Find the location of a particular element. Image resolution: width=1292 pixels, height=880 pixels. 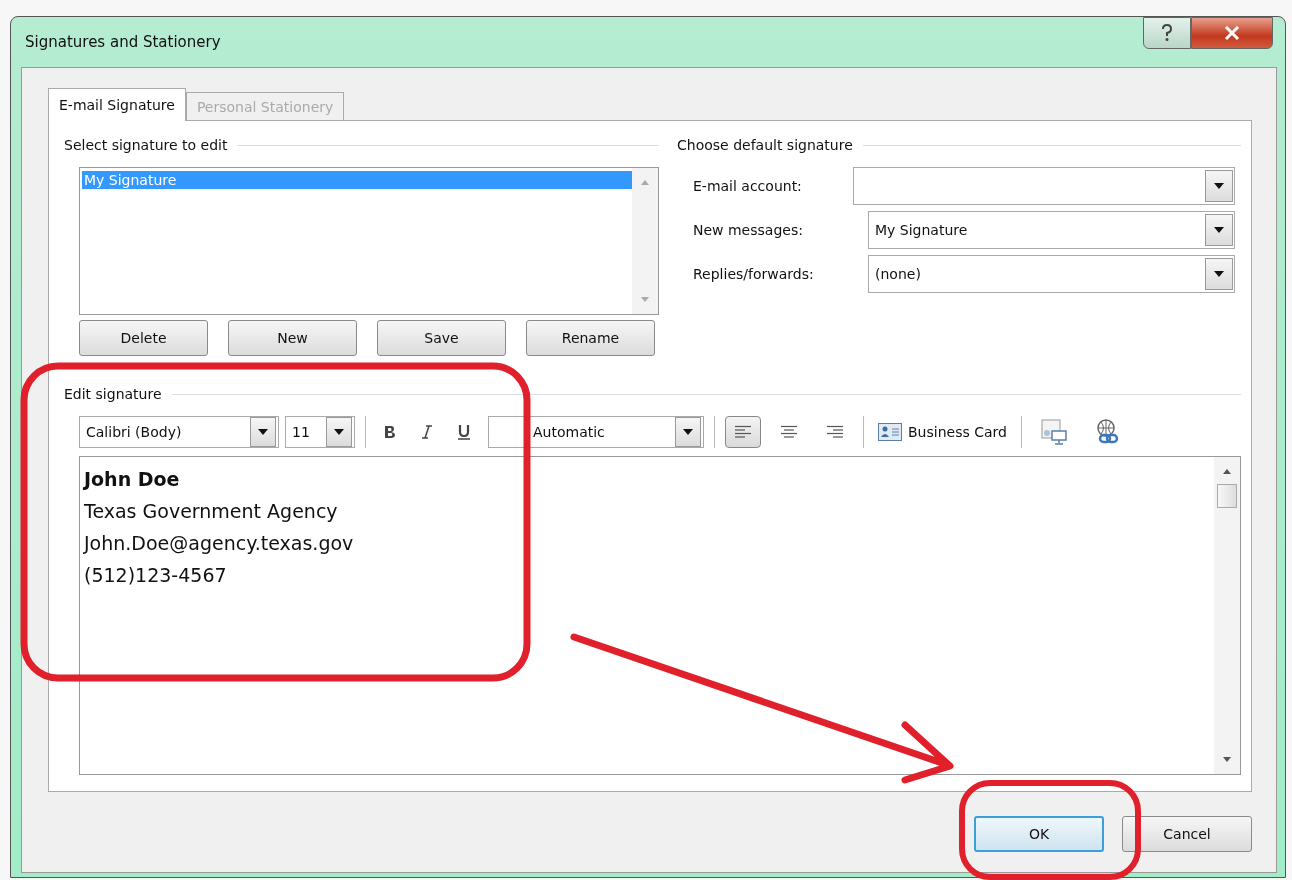

scrollbar is located at coordinates (1227, 615).